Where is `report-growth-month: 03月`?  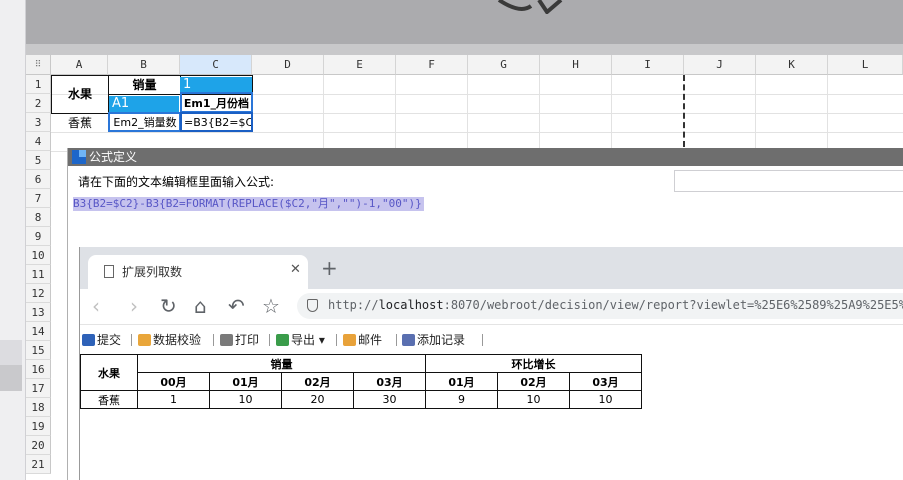
report-growth-month: 03月 is located at coordinates (605, 381).